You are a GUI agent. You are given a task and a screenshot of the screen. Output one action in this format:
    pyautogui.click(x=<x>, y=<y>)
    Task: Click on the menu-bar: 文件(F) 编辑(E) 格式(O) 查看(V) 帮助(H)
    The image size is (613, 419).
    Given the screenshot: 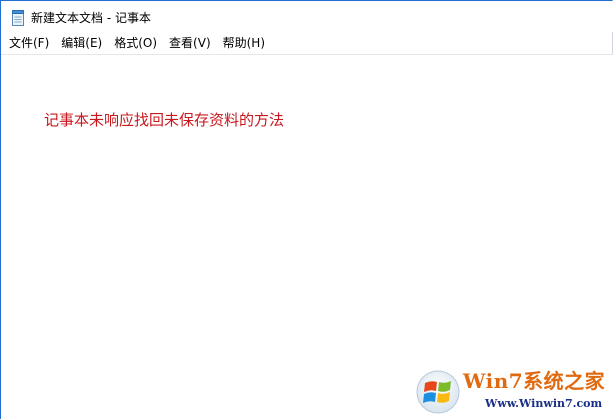 What is the action you would take?
    pyautogui.click(x=307, y=43)
    